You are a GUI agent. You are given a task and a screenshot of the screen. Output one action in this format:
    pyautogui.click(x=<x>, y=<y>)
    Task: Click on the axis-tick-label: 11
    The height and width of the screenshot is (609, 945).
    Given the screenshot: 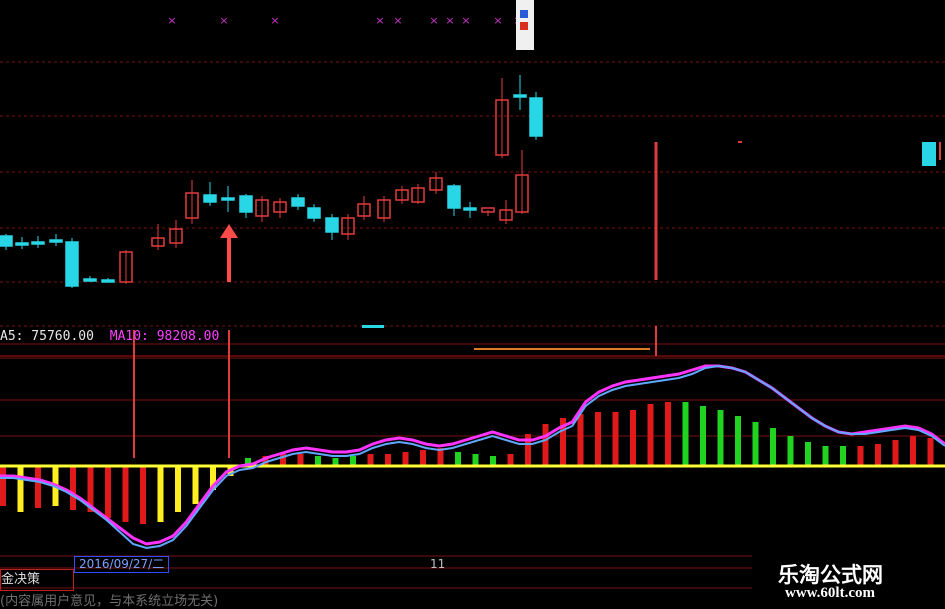 What is the action you would take?
    pyautogui.click(x=438, y=564)
    